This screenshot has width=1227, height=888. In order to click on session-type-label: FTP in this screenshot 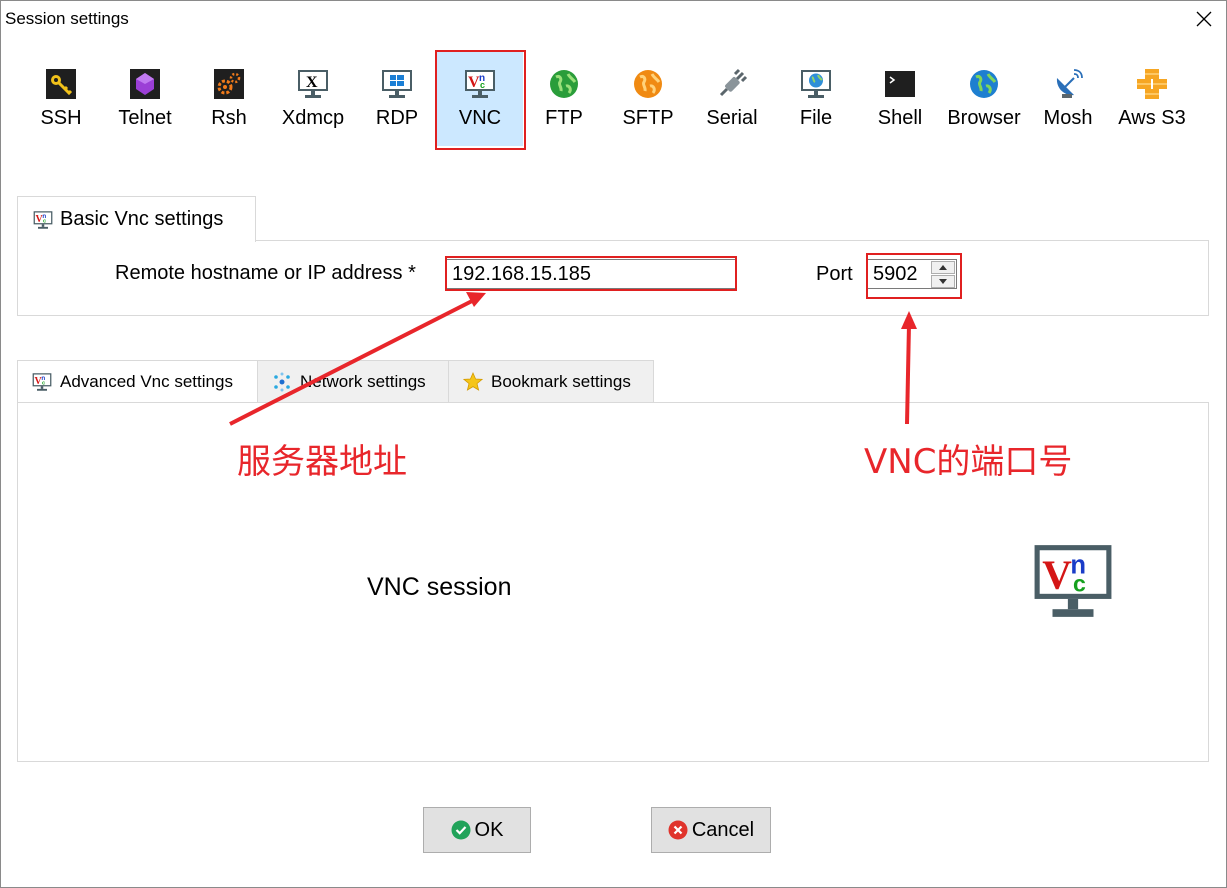, I will do `click(564, 118)`.